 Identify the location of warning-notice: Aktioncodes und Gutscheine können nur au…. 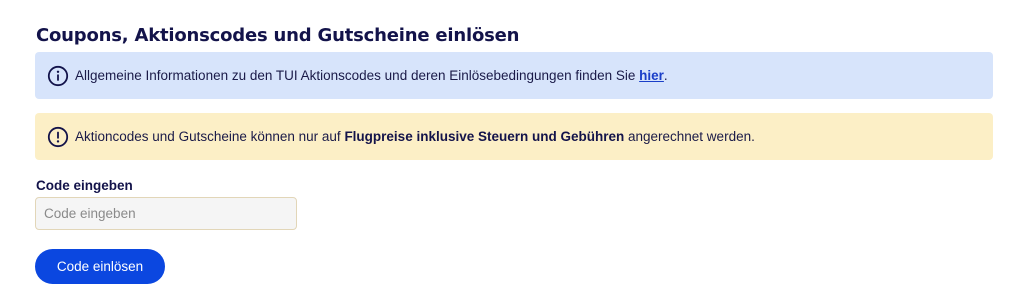
(514, 136).